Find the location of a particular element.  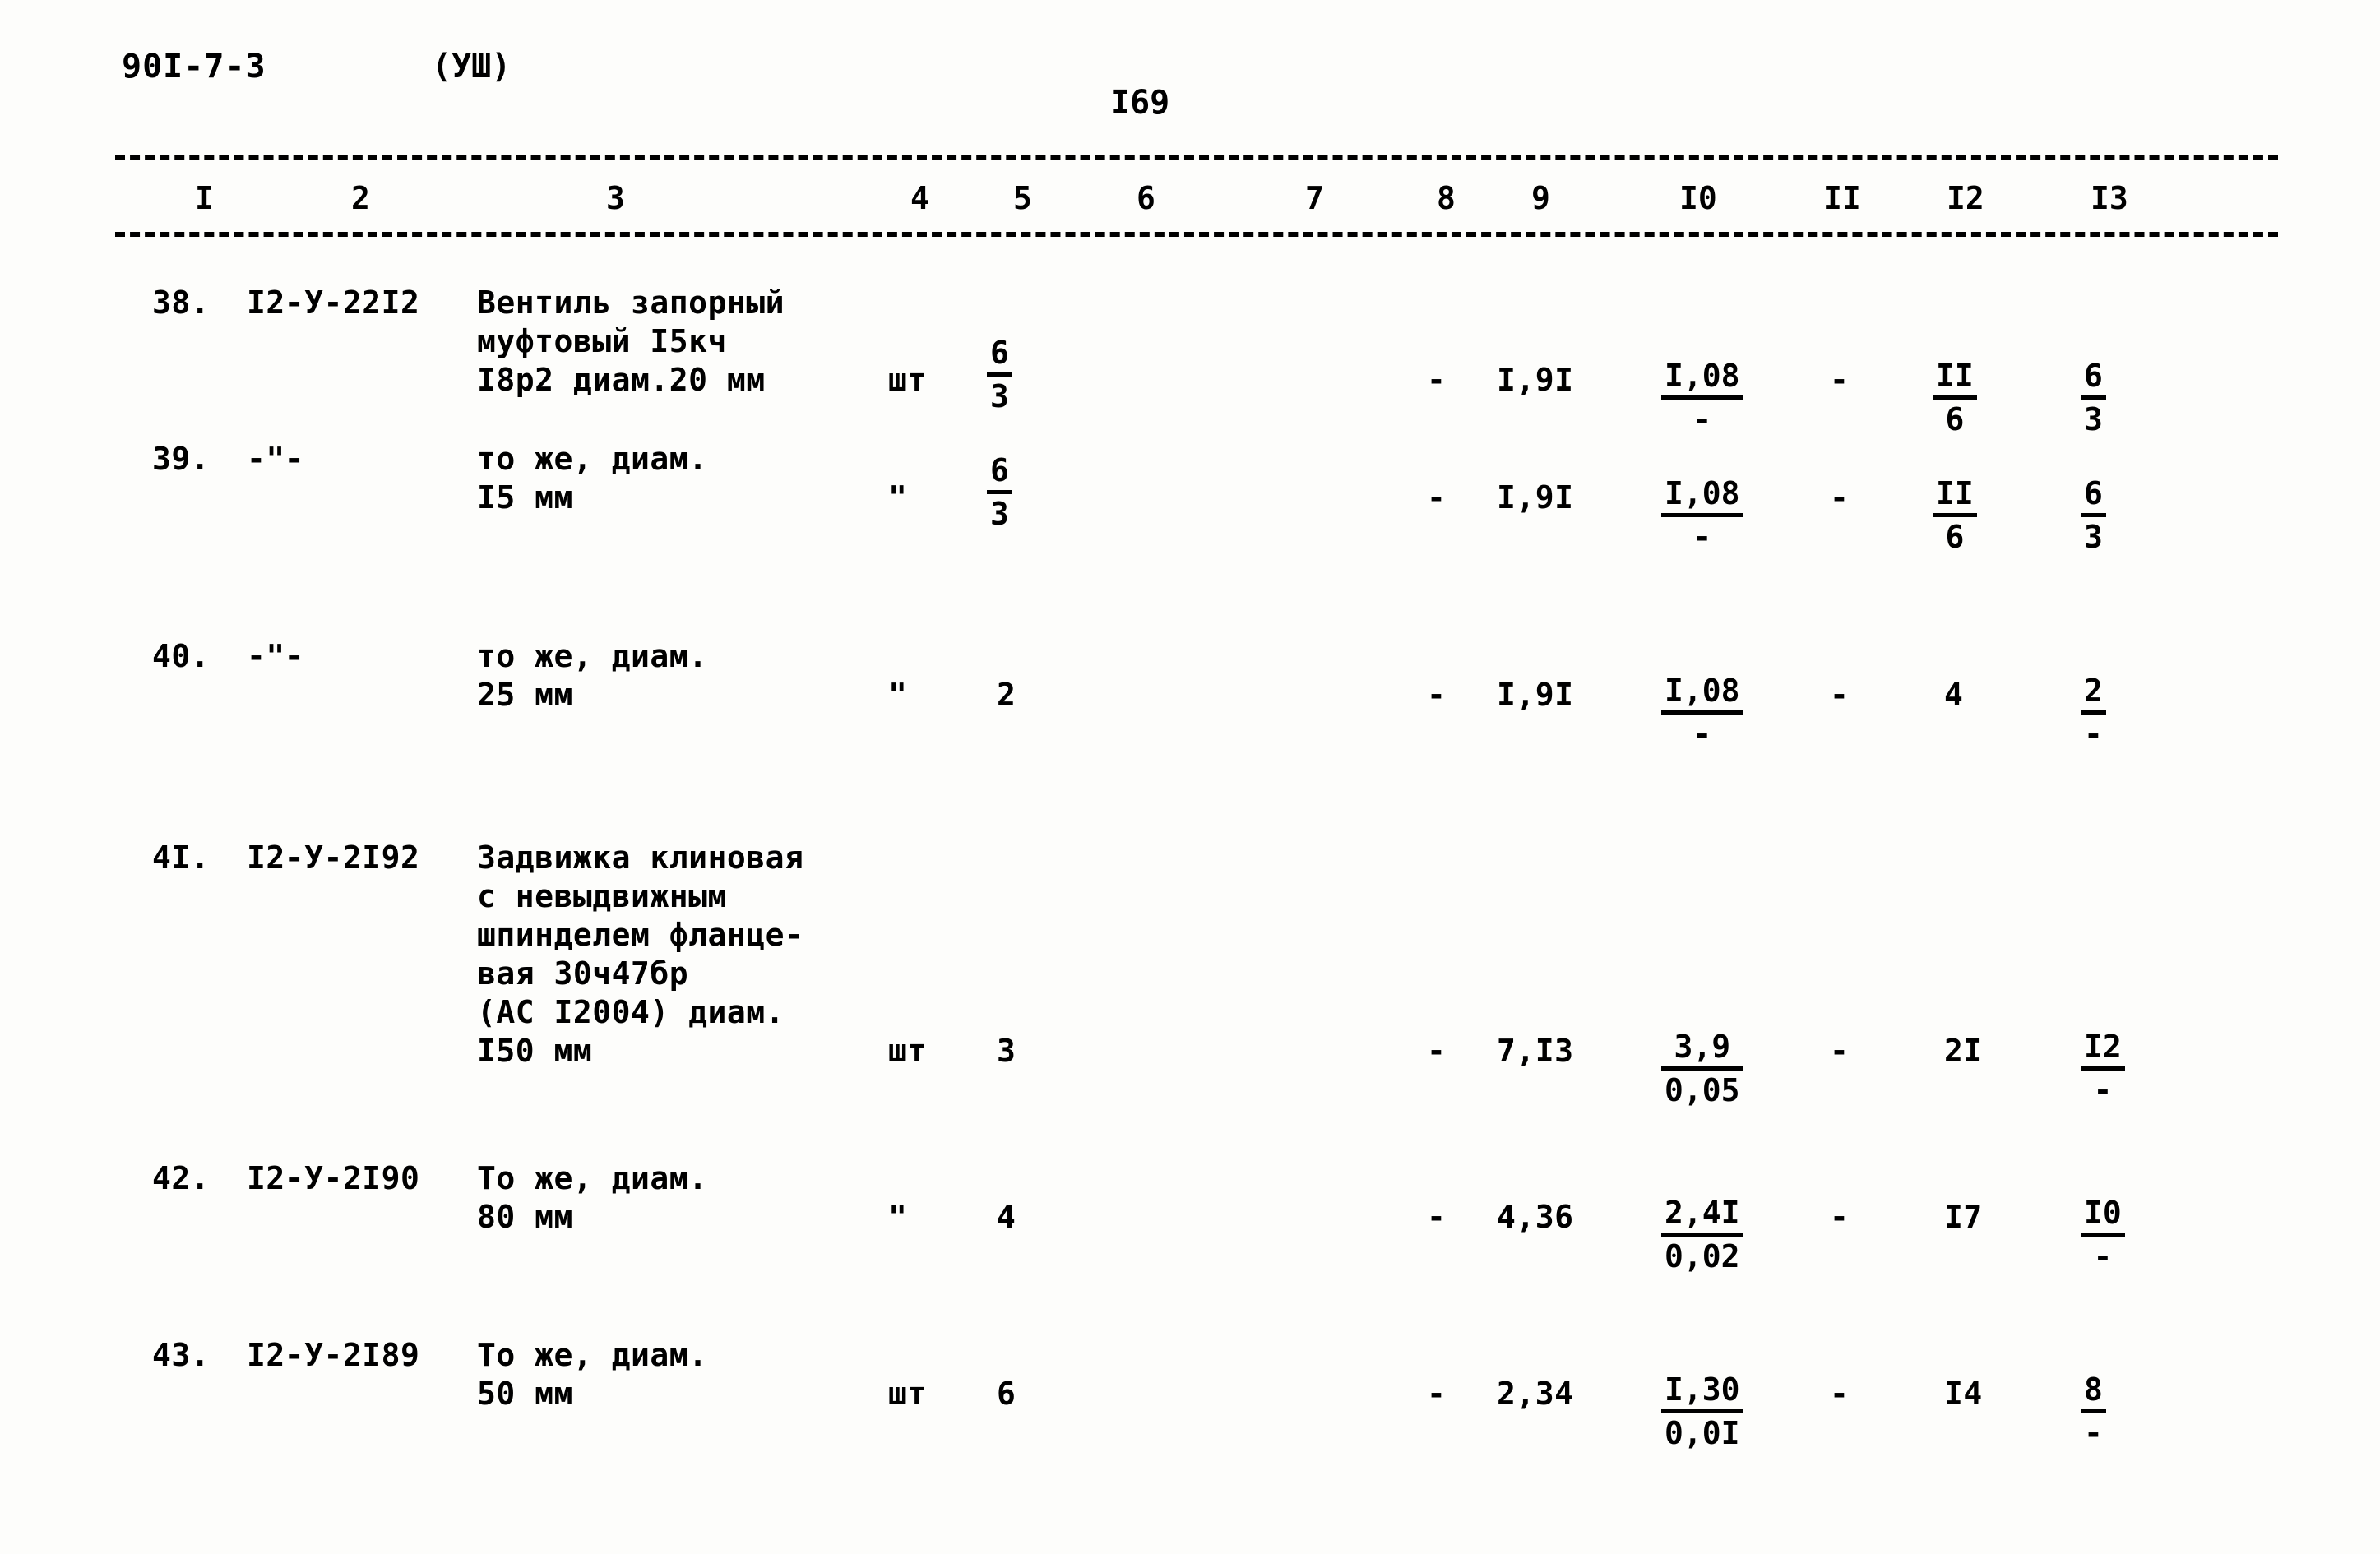

row-col13-fraction-numerator: I2 is located at coordinates (2103, 1047).